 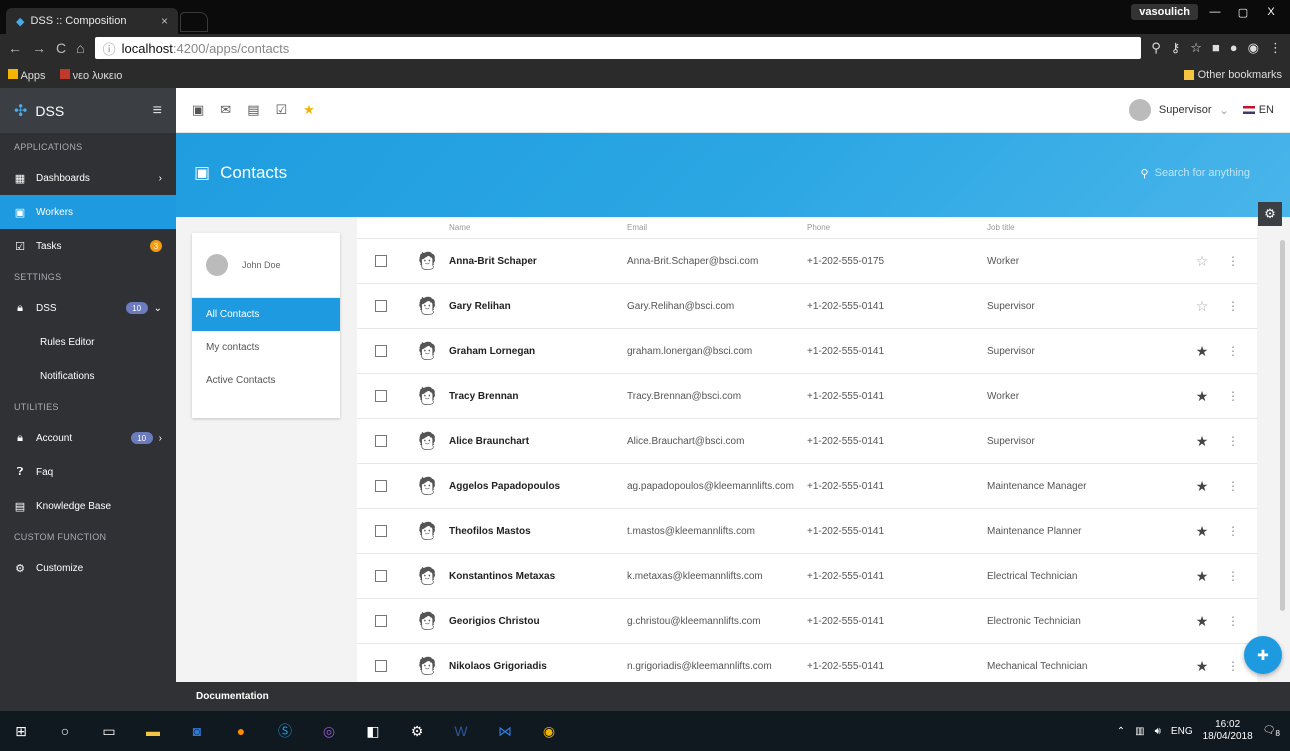 What do you see at coordinates (1158, 731) in the screenshot?
I see `volume-icon: 🔊︎` at bounding box center [1158, 731].